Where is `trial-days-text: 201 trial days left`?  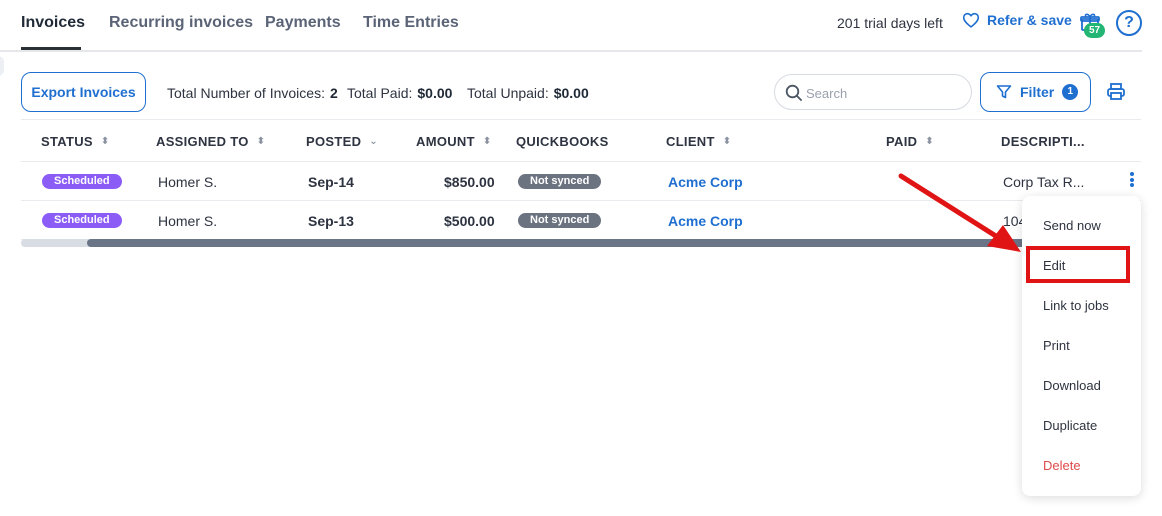 trial-days-text: 201 trial days left is located at coordinates (890, 23).